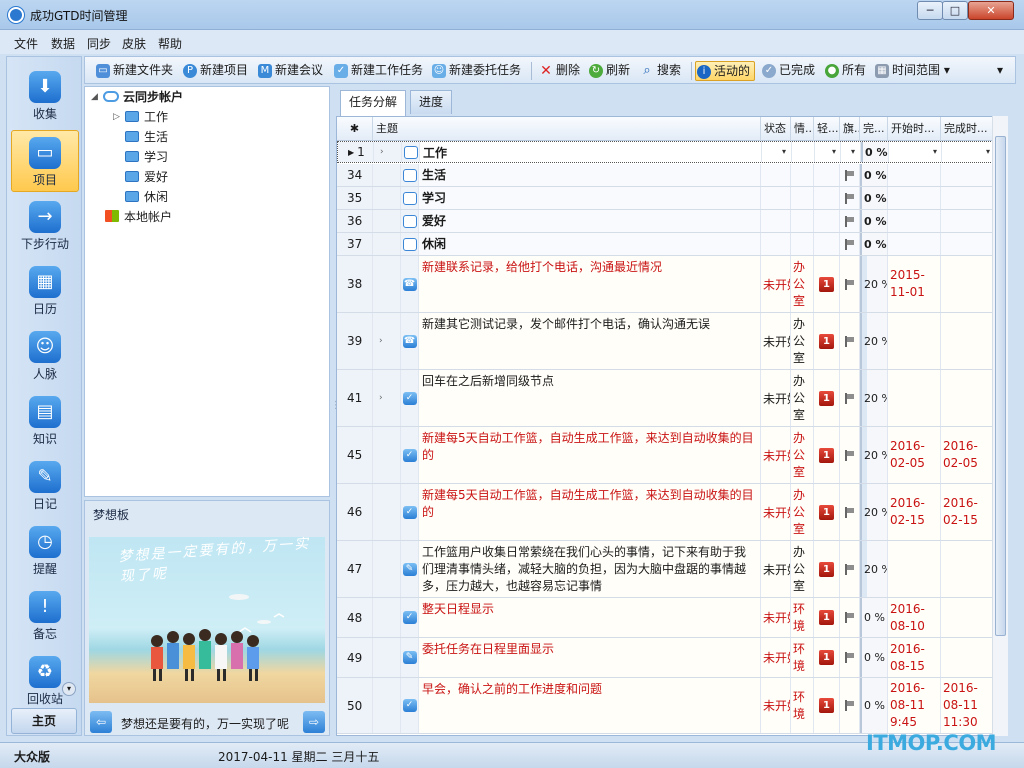  I want to click on menu-help: 帮助, so click(170, 43).